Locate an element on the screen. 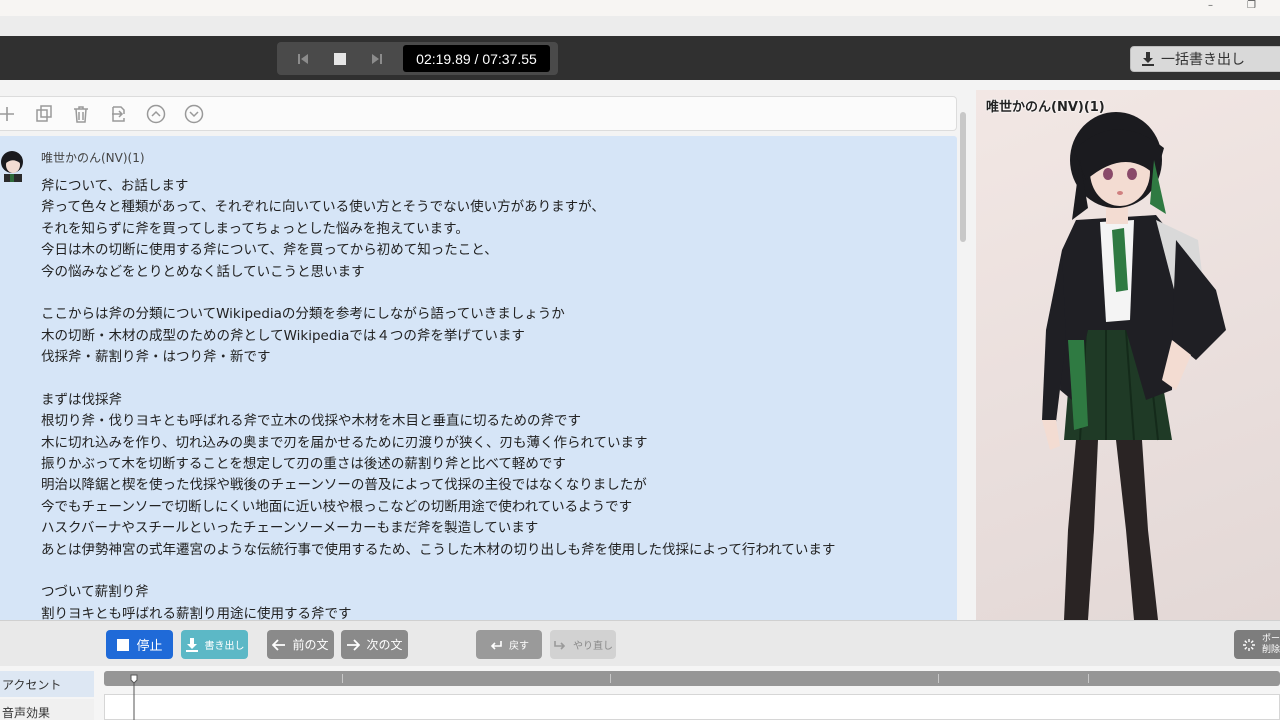  add-icon is located at coordinates (7, 114).